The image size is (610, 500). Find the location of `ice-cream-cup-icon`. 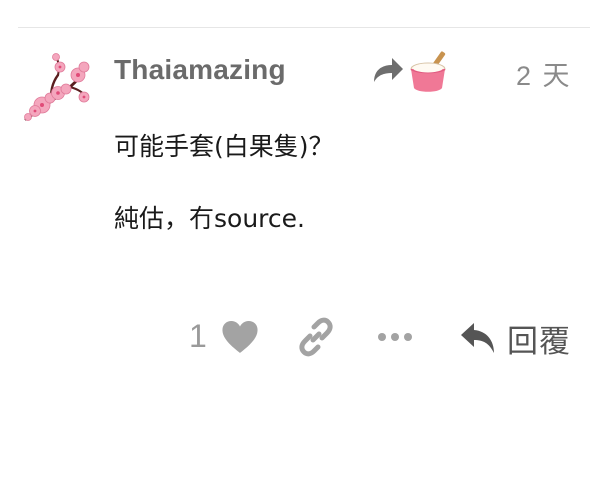

ice-cream-cup-icon is located at coordinates (428, 71).